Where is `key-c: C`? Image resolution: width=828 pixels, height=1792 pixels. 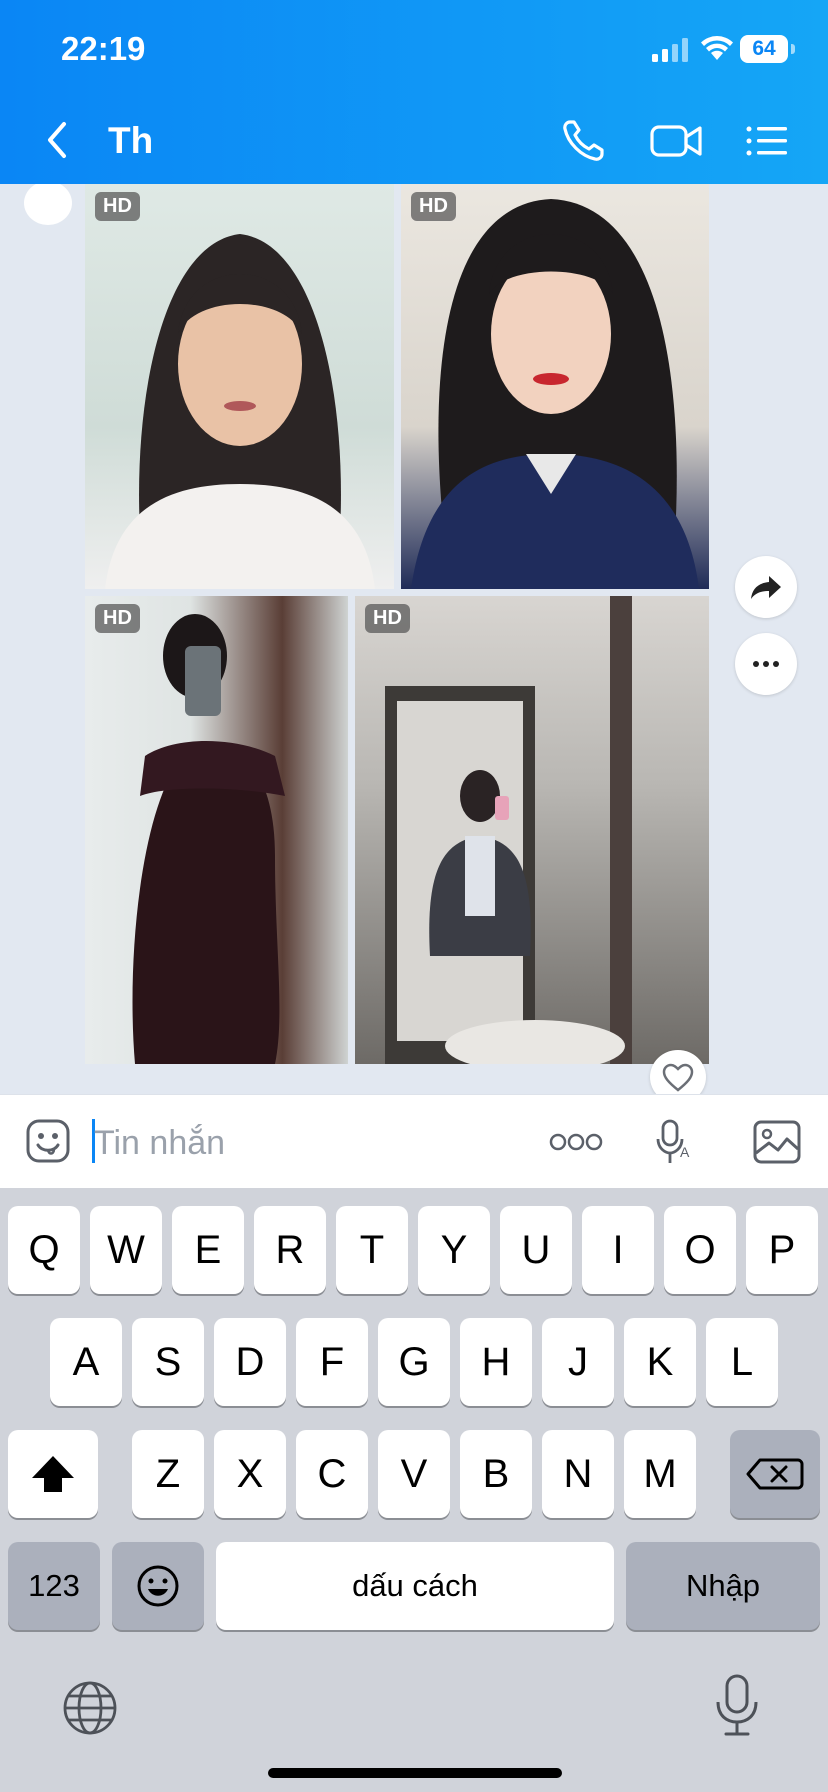
key-c: C is located at coordinates (332, 1474).